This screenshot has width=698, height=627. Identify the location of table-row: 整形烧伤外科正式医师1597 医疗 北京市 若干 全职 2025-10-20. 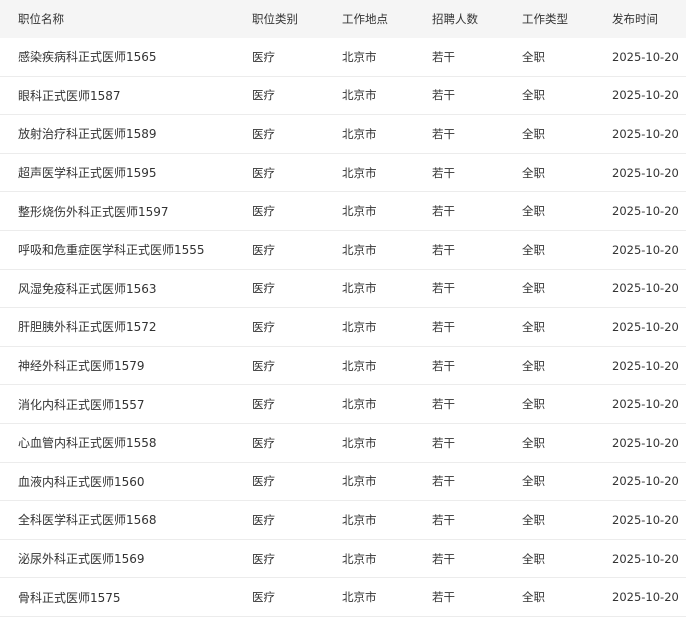
(343, 211).